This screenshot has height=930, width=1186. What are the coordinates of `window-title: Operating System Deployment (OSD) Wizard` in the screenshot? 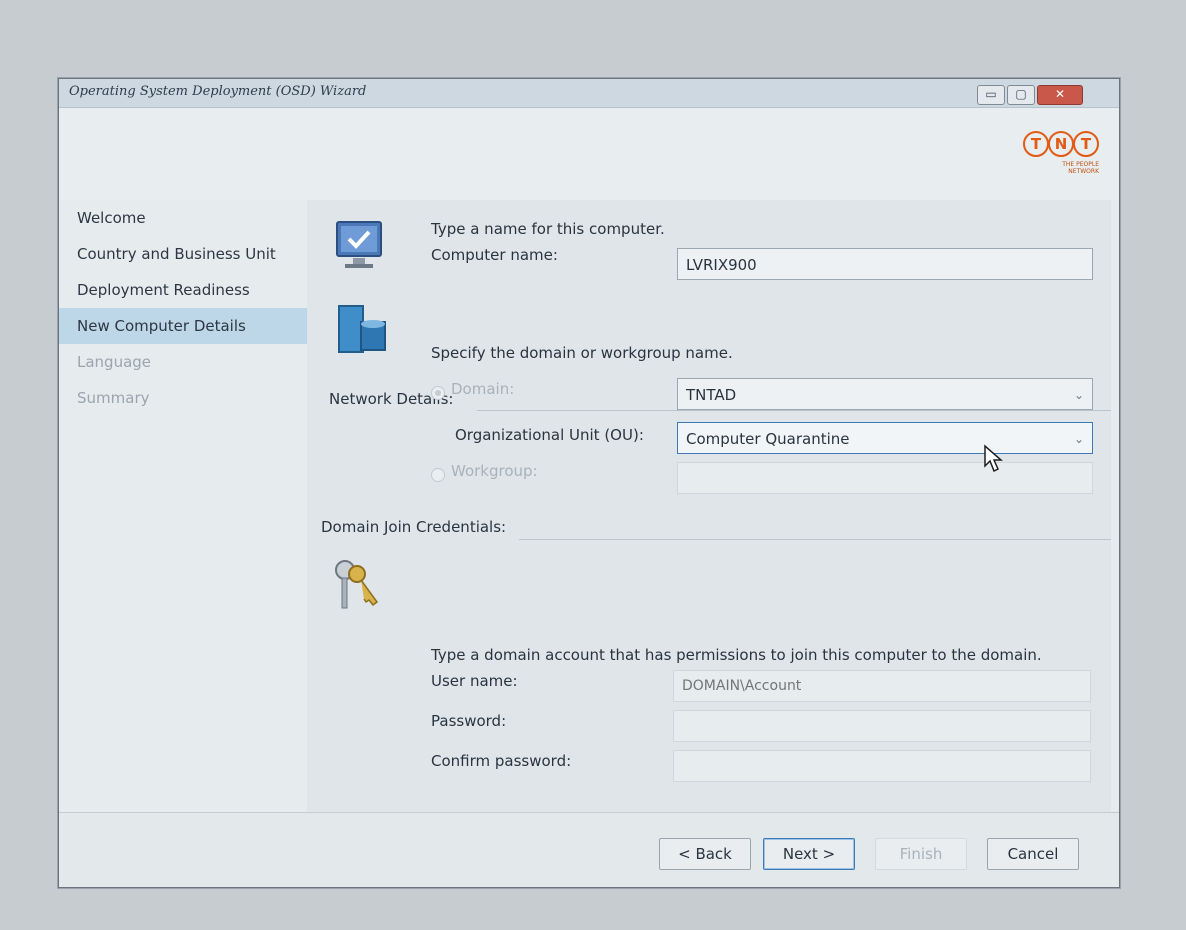 It's located at (218, 91).